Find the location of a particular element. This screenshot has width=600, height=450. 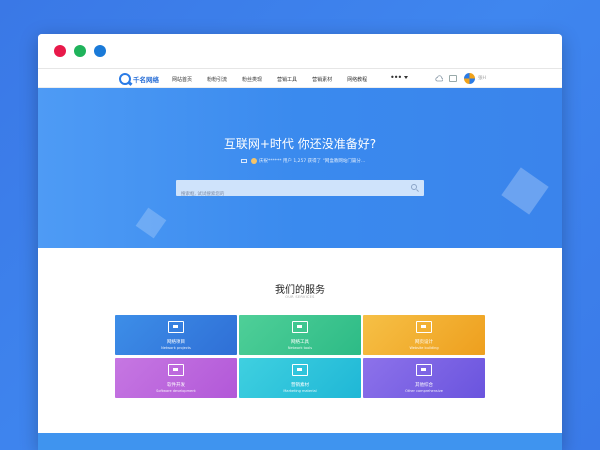

window-titlebar is located at coordinates (300, 51).